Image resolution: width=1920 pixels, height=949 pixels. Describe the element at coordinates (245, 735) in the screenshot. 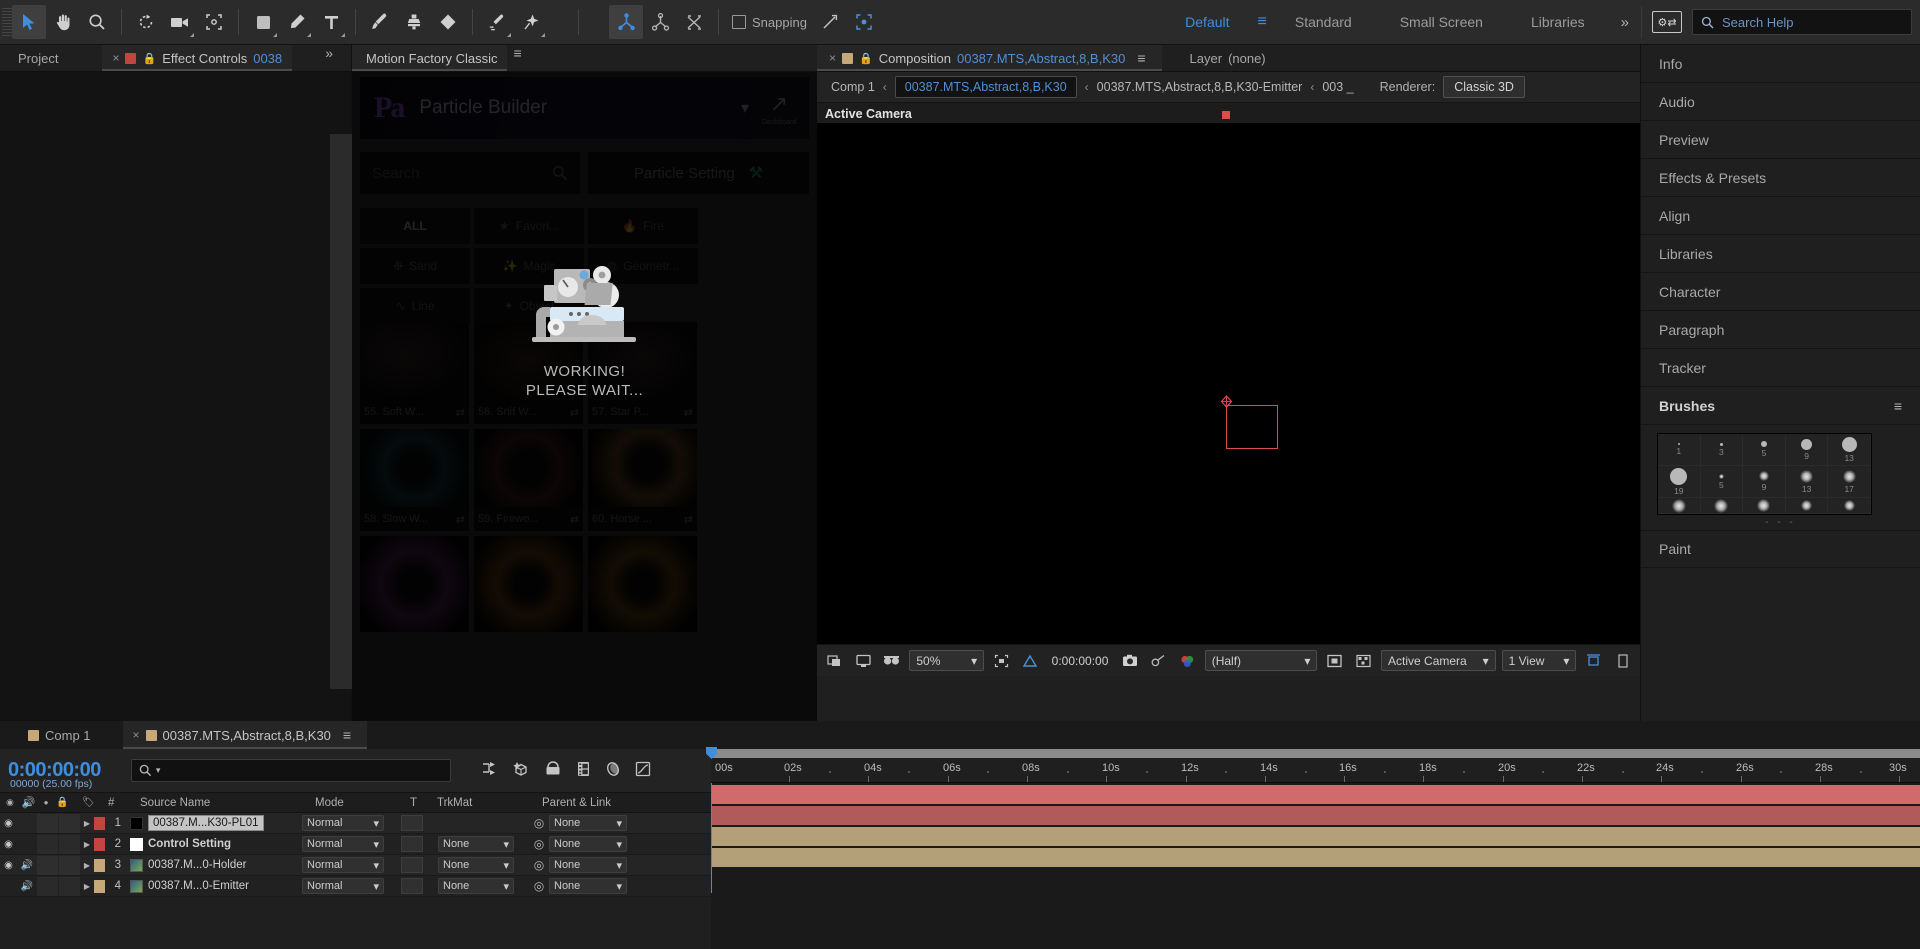

I see `timeline-tab-current-comp: × 00387.MTS,Abstract,8,B,K30 ≡` at that location.